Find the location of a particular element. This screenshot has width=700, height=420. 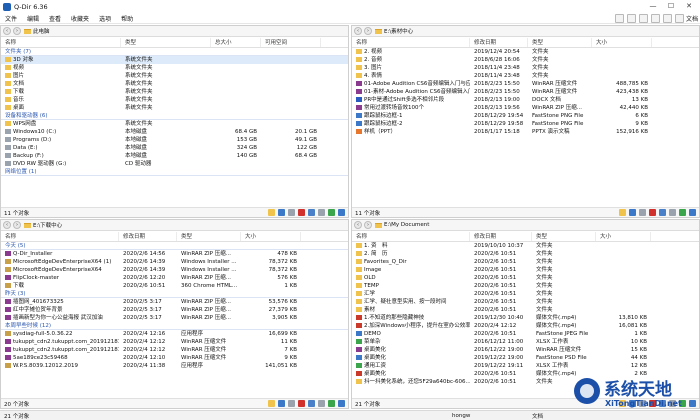

file-row: Backup (F:) 本地磁盘 140 GB 68.4 GB is located at coordinates (174, 156).